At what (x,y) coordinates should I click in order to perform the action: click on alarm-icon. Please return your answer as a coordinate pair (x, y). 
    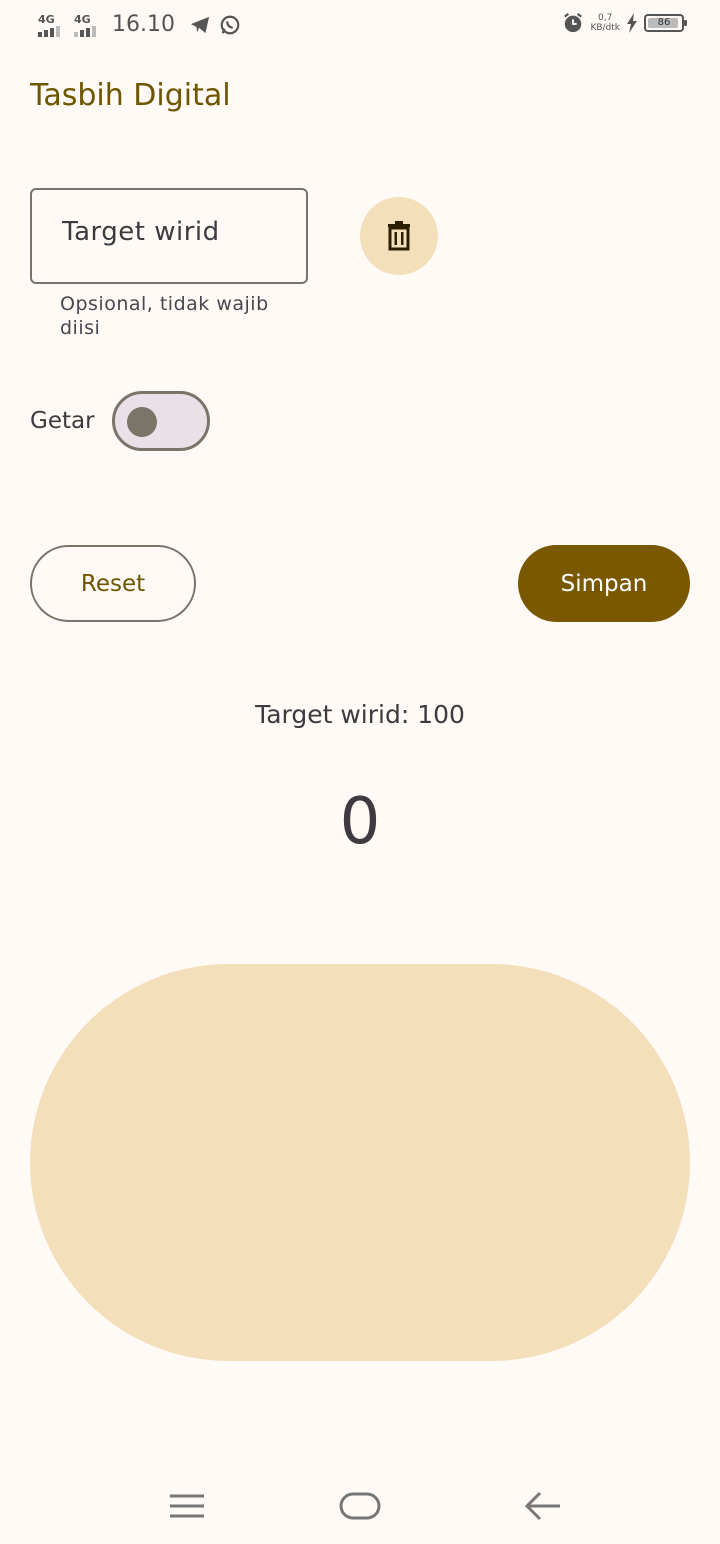
    Looking at the image, I should click on (573, 22).